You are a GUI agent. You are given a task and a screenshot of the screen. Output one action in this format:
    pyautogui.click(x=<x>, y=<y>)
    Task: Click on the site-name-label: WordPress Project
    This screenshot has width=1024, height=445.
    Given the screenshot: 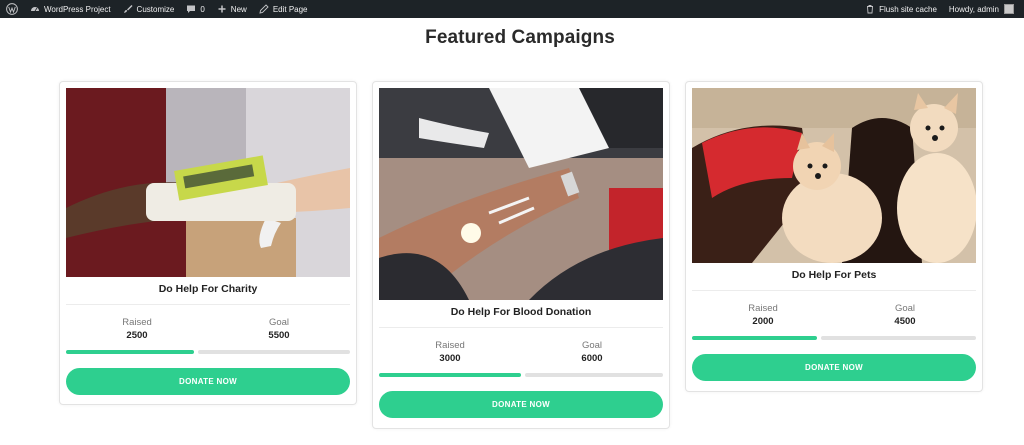 What is the action you would take?
    pyautogui.click(x=77, y=9)
    